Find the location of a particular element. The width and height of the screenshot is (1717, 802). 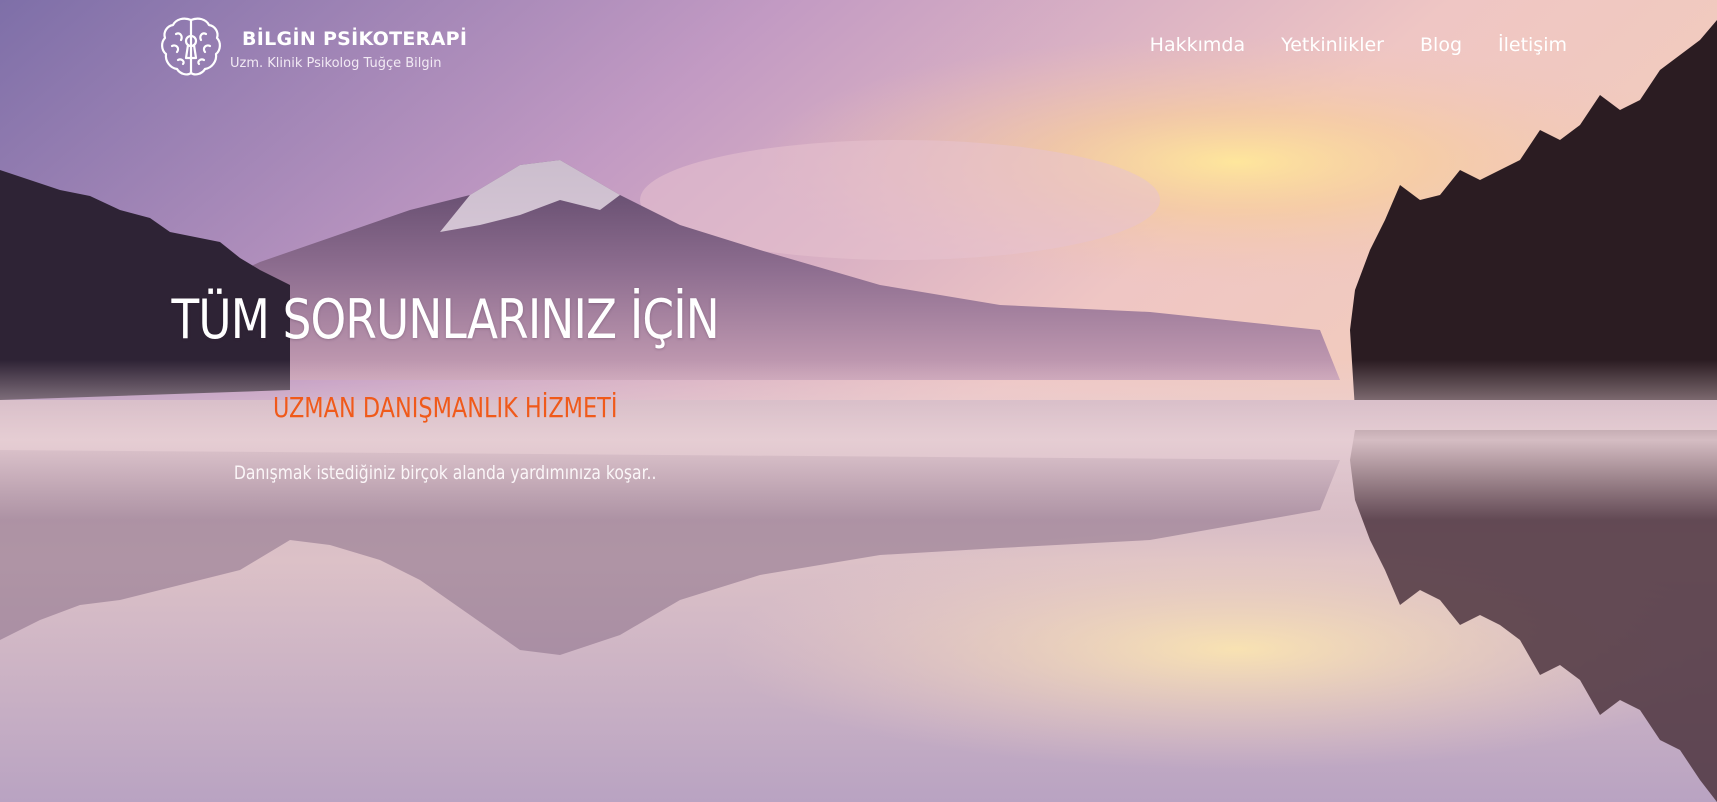

hero-headline: TÜM SORUNLARINIZ İÇİN is located at coordinates (445, 319).